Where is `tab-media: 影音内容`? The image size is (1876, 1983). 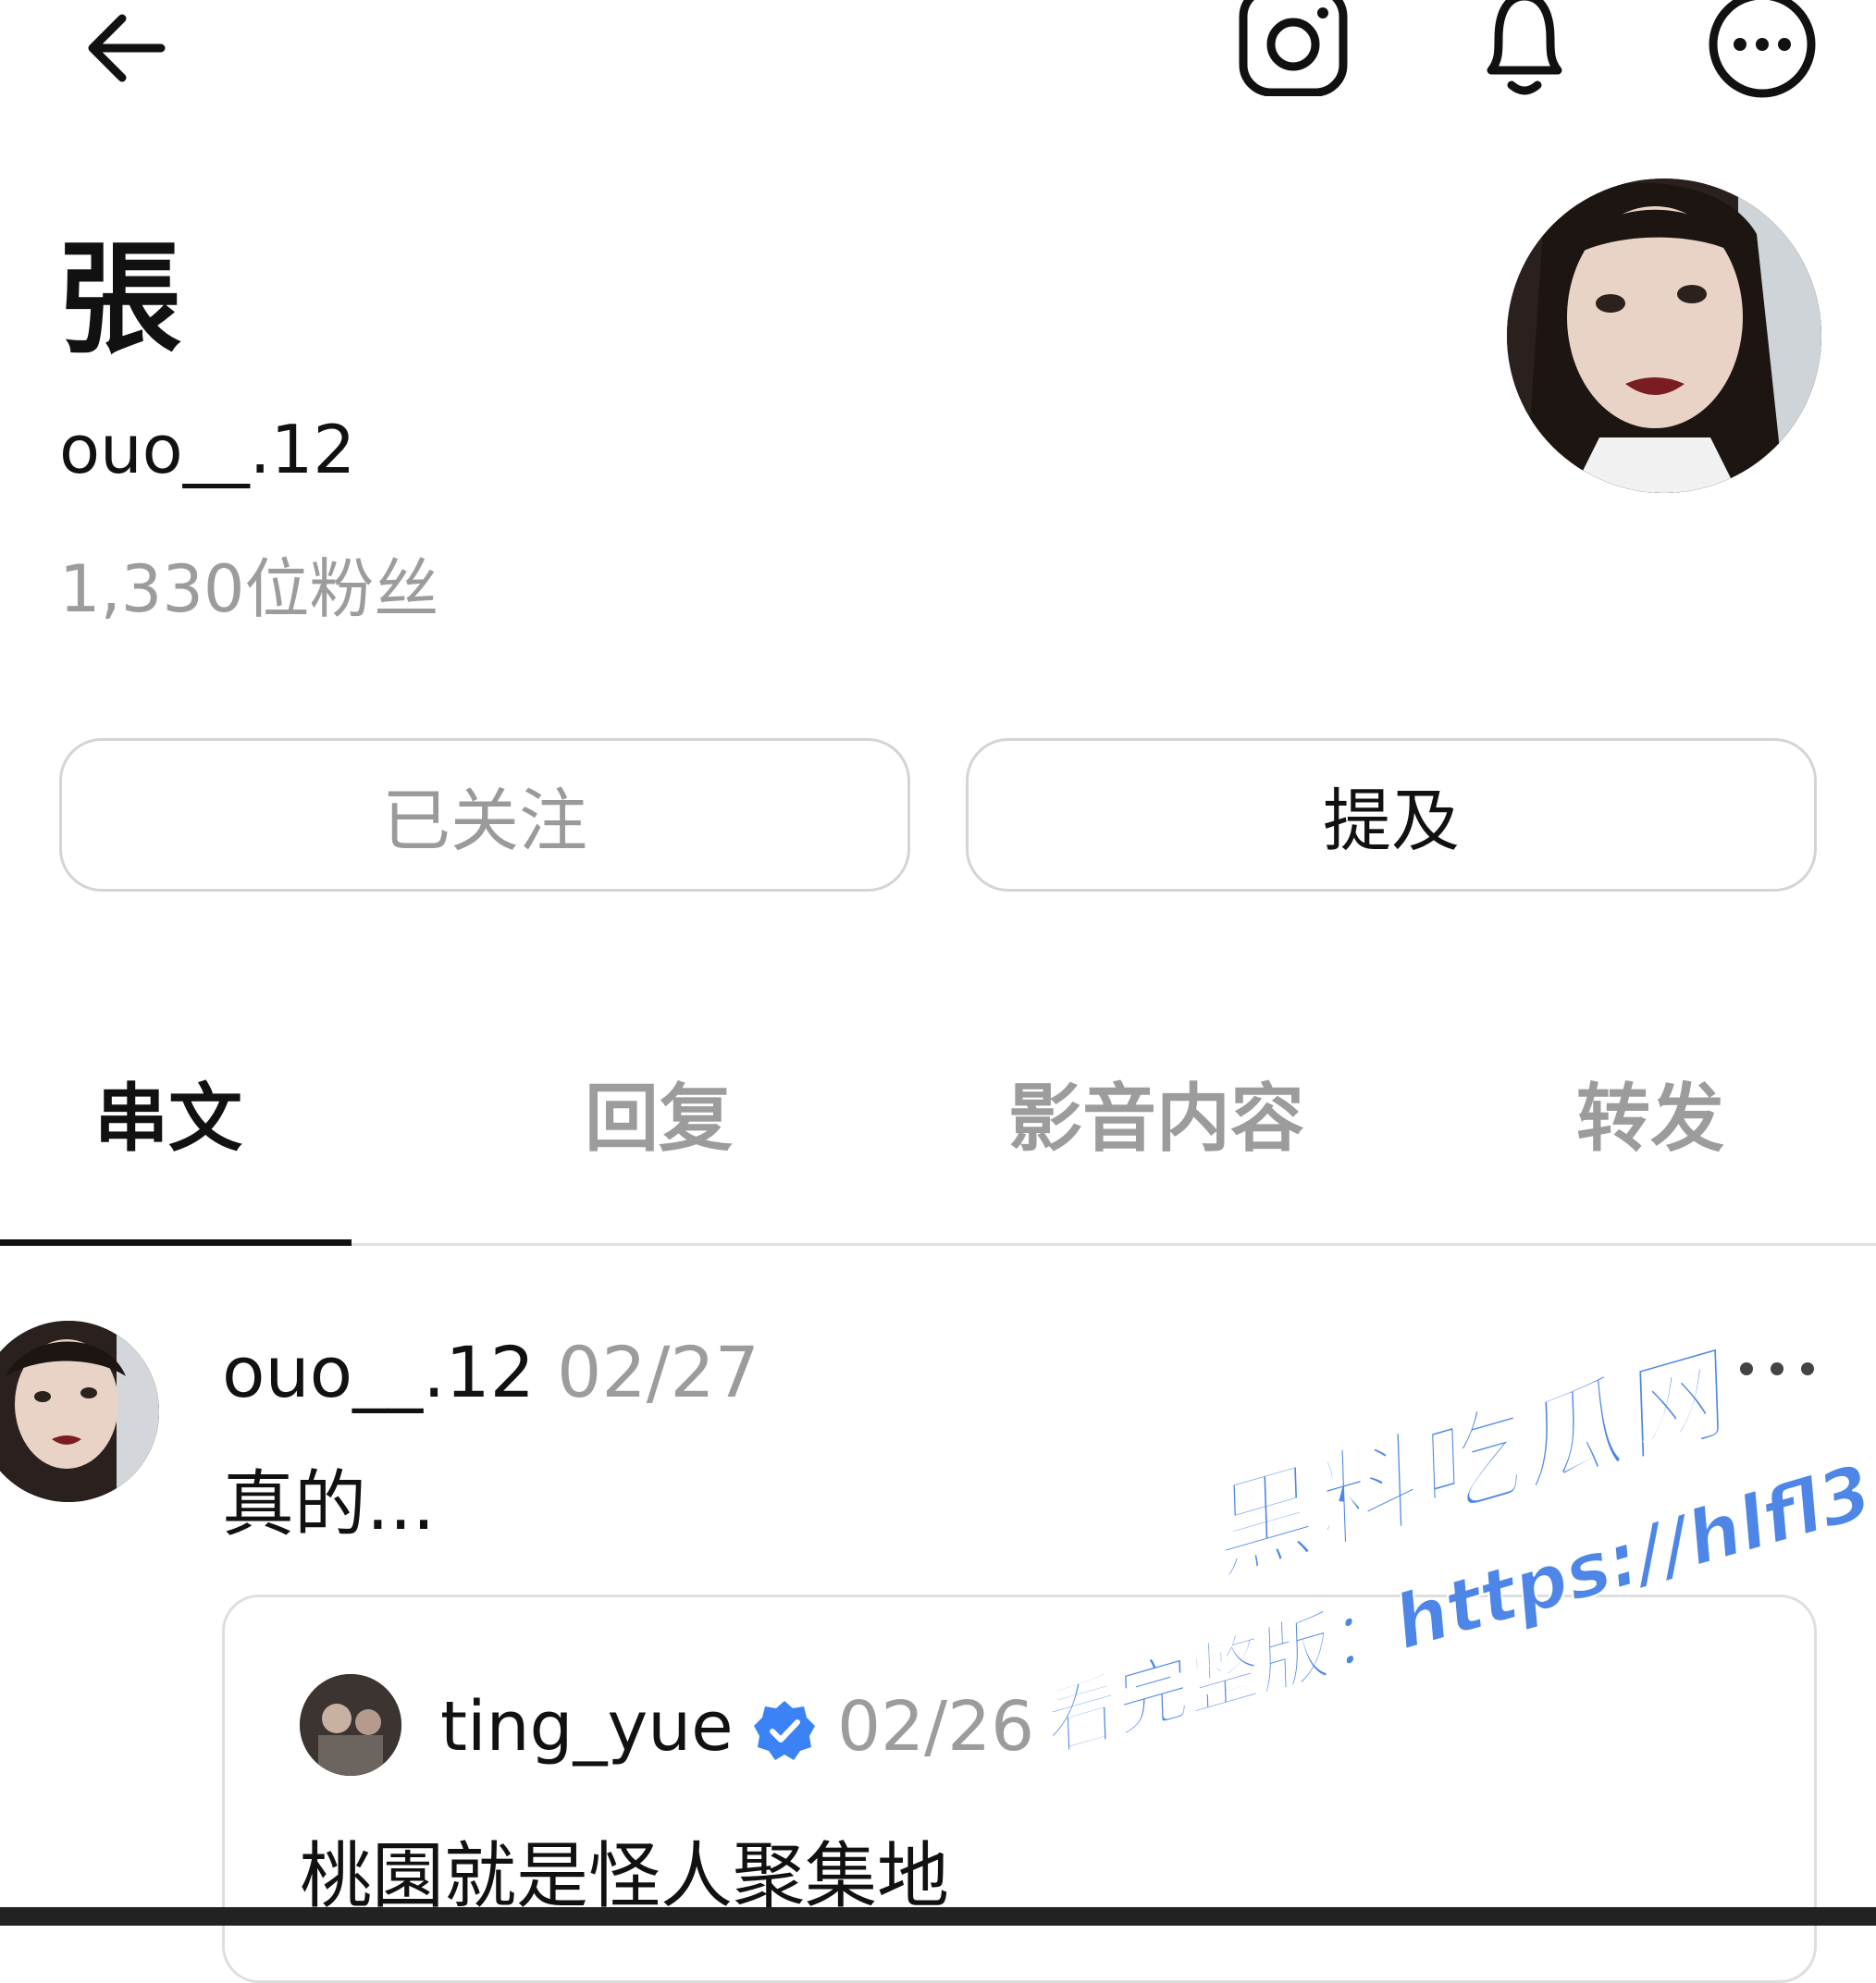 tab-media: 影音内容 is located at coordinates (1156, 1119).